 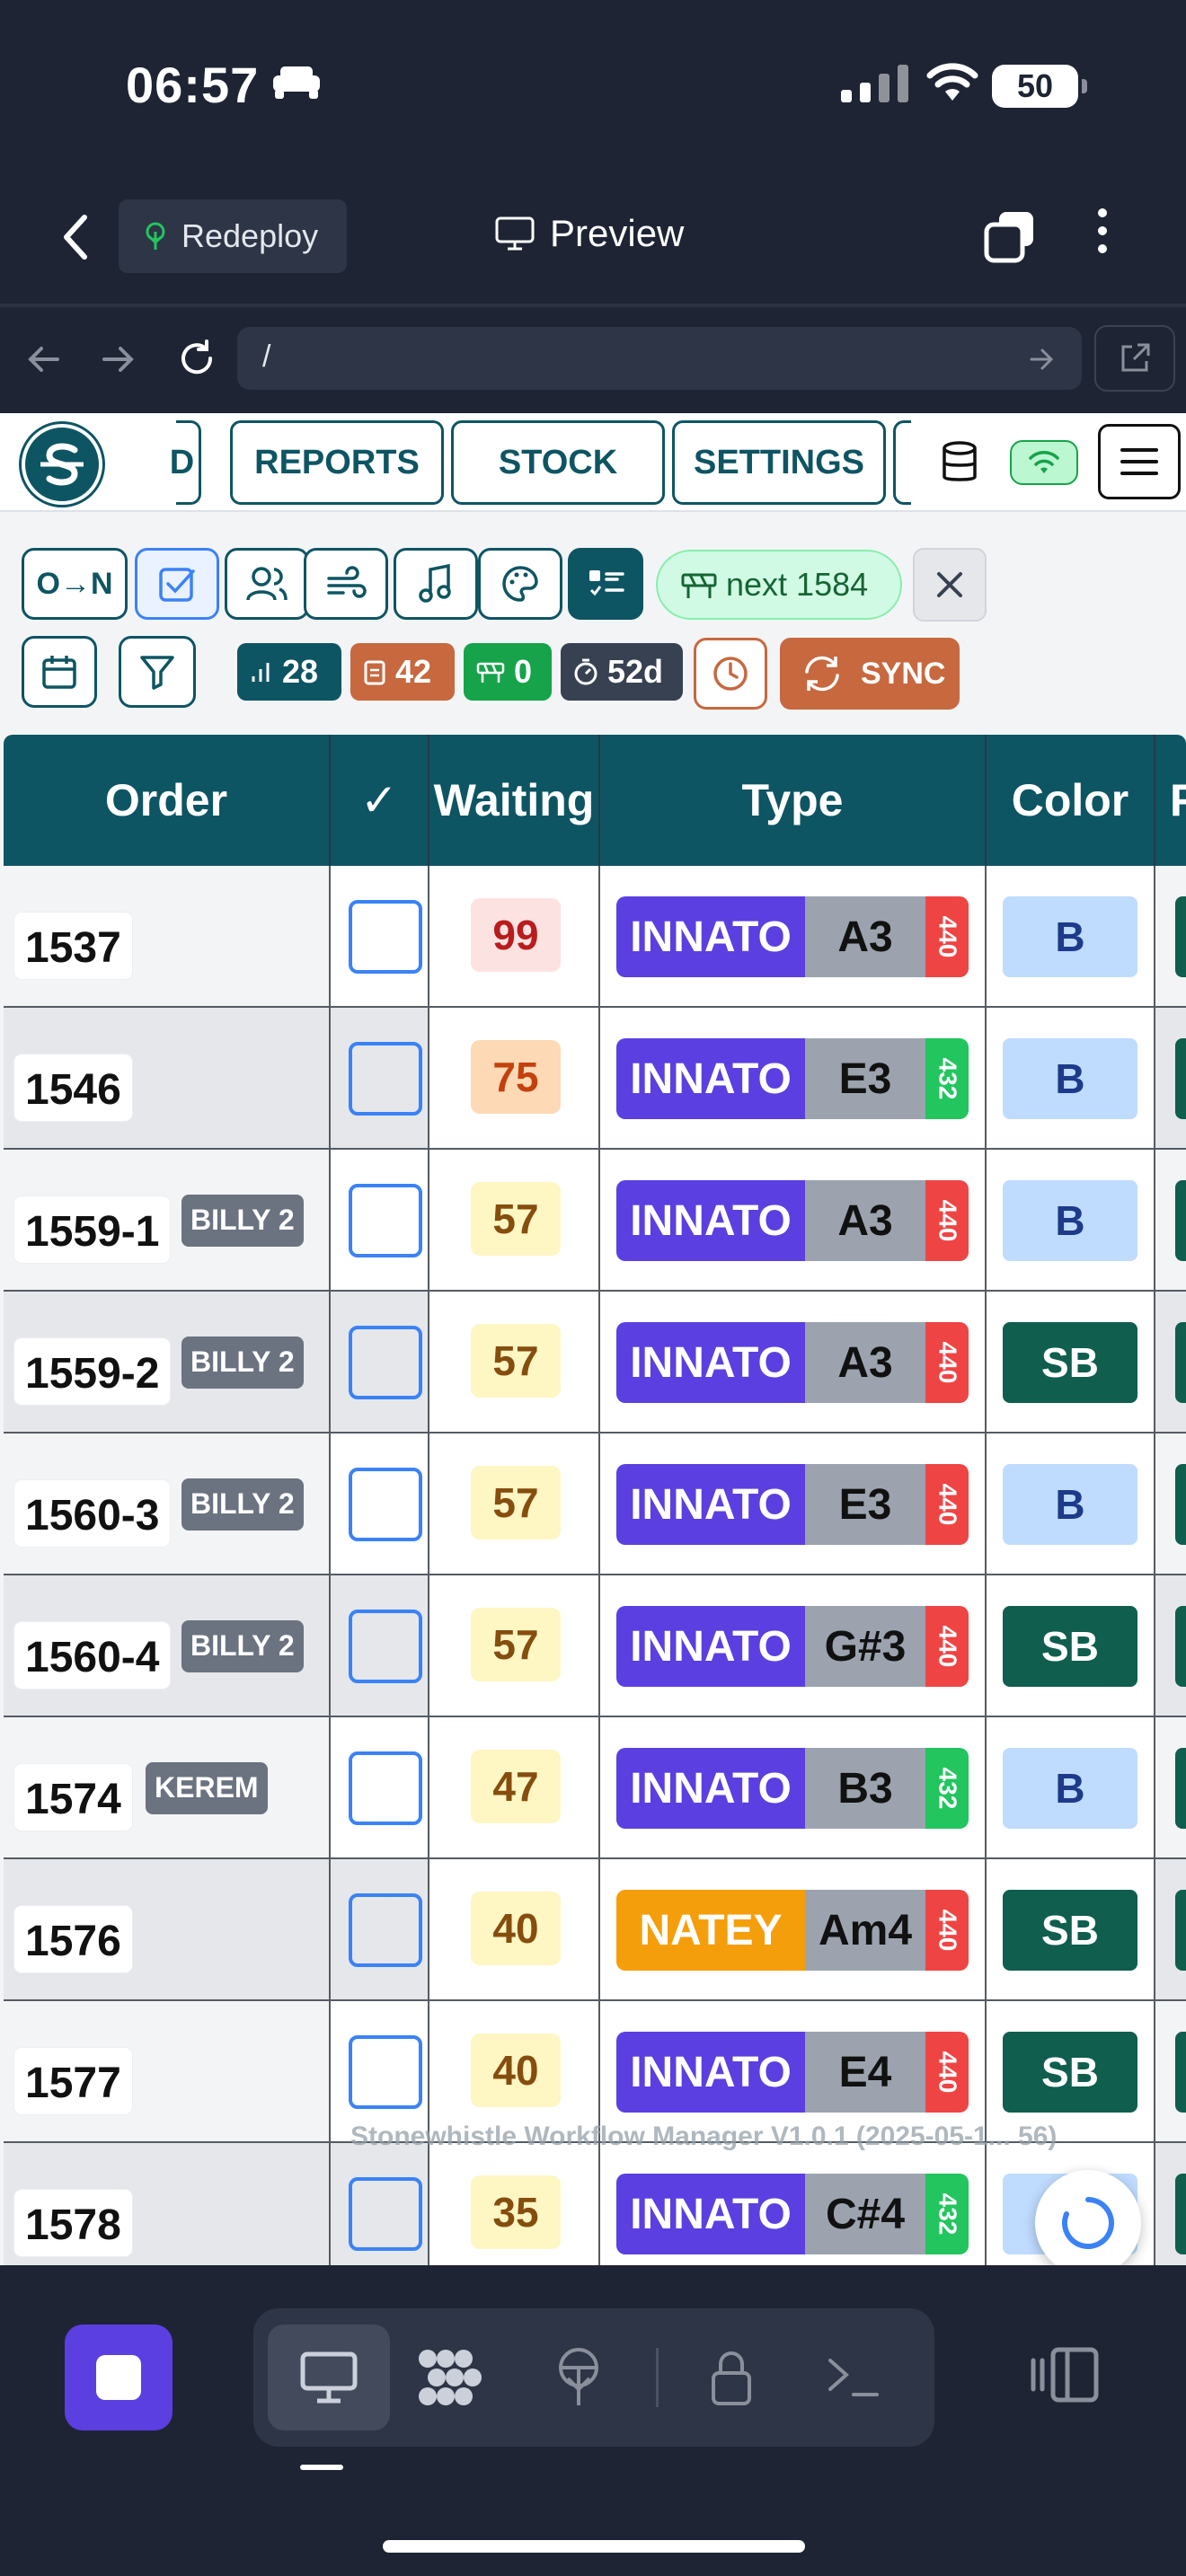 What do you see at coordinates (75, 237) in the screenshot?
I see `back-chevron-icon` at bounding box center [75, 237].